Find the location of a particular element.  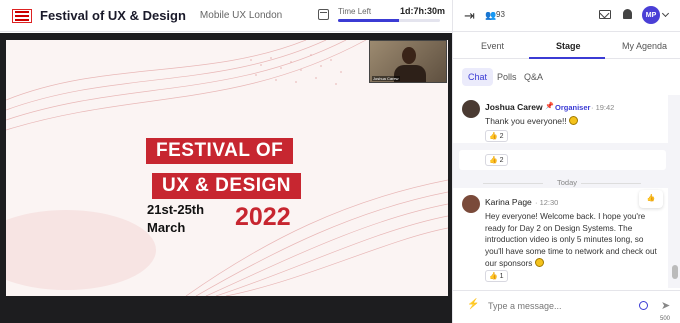

message-author: Joshua Carew is located at coordinates (514, 107).